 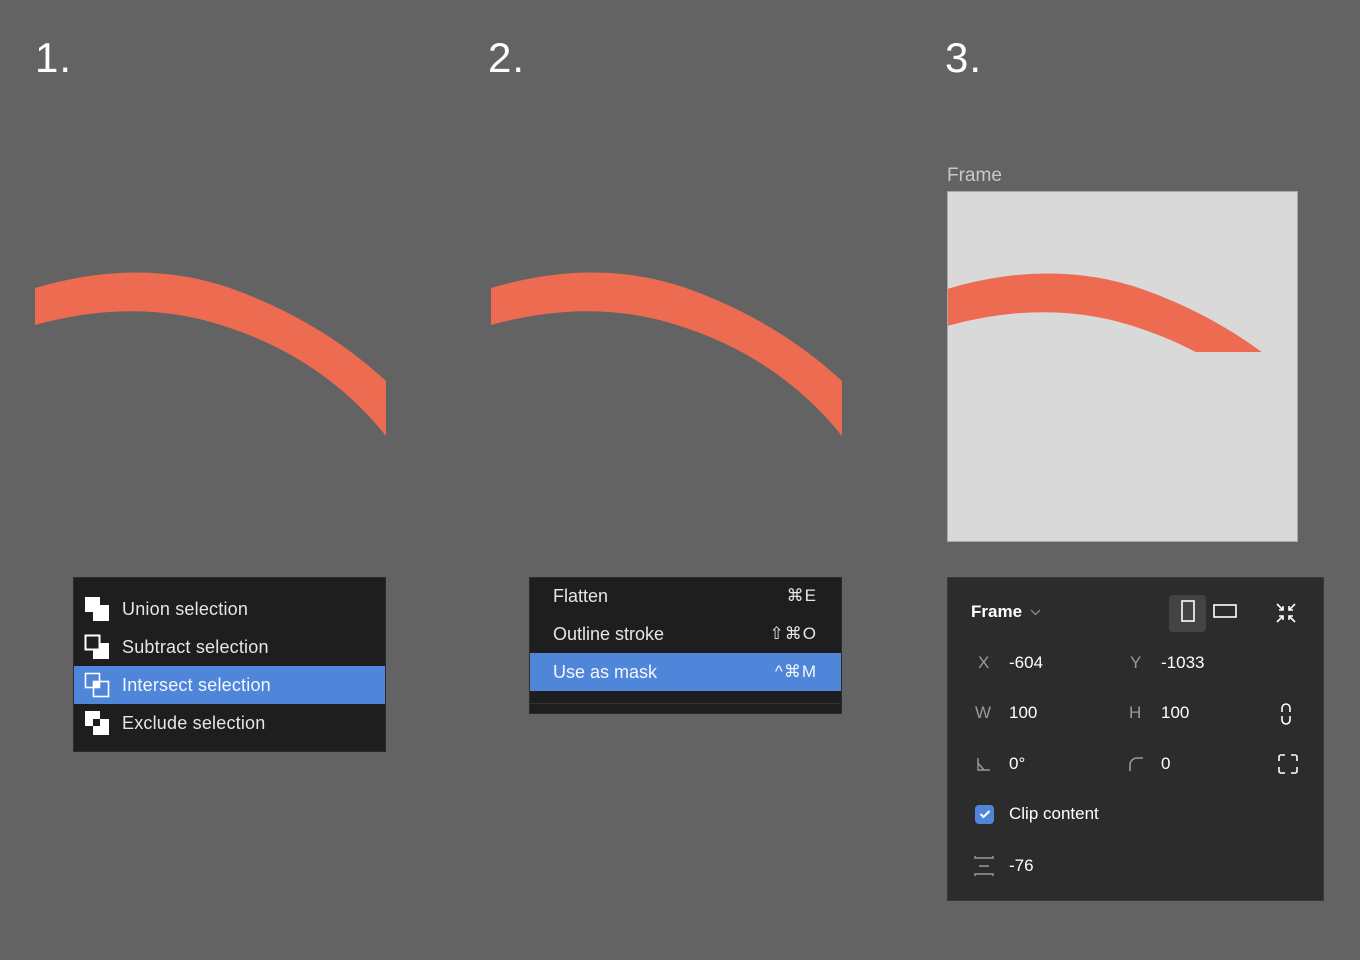 I want to click on width-input: 100, so click(x=1023, y=713).